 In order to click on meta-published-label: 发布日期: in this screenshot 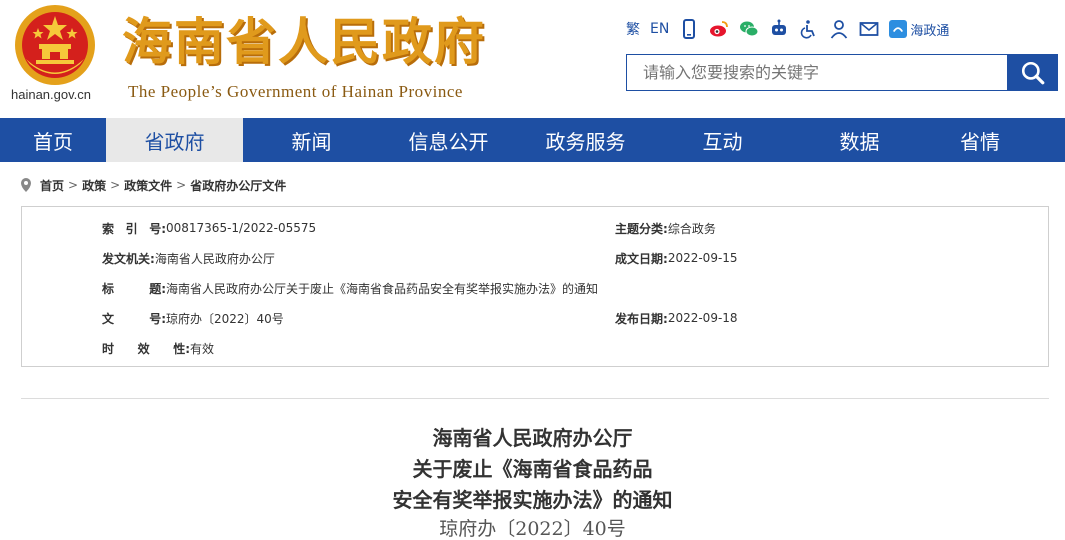, I will do `click(641, 318)`.